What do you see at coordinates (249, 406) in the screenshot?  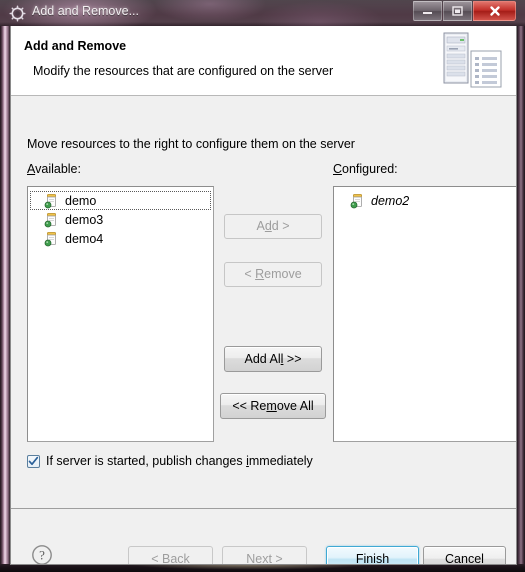 I see `remove-all-button-label-pre: << Re` at bounding box center [249, 406].